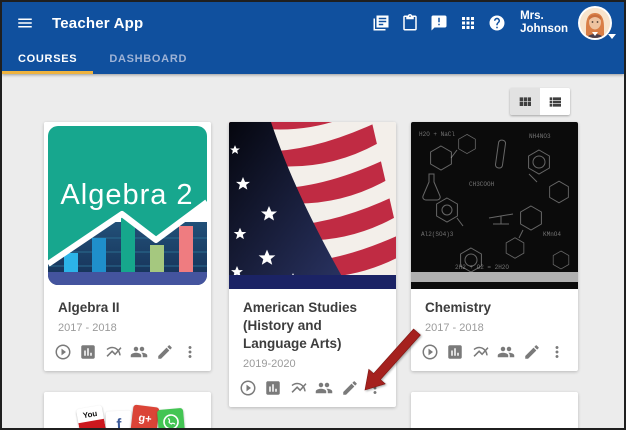 This screenshot has height=430, width=626. I want to click on american-flag-cover-art, so click(312, 205).